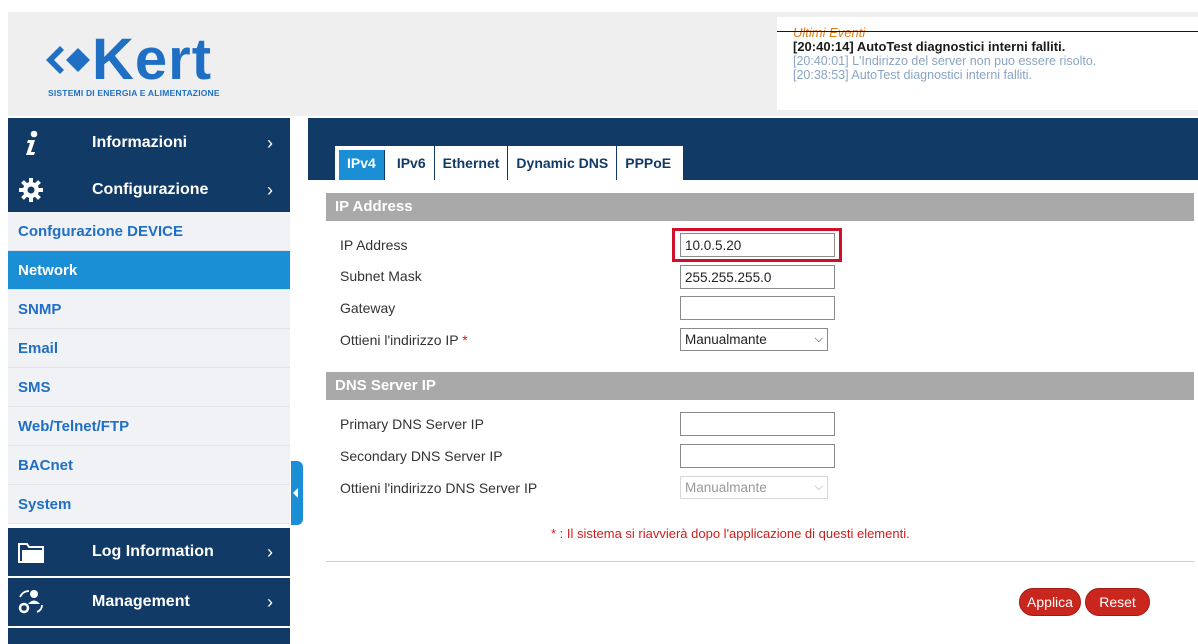 The height and width of the screenshot is (644, 1198). Describe the element at coordinates (31, 553) in the screenshot. I see `folder-icon` at that location.